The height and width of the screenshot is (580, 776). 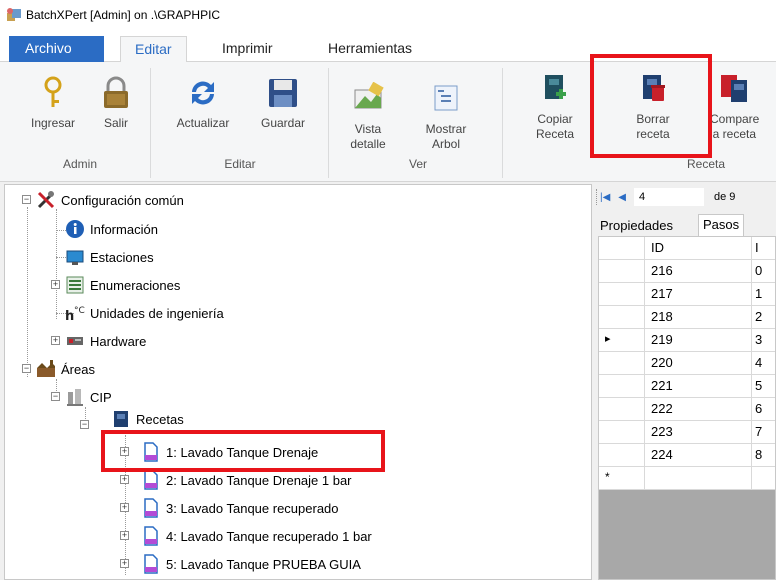 I want to click on refresh-icon, so click(x=203, y=93).